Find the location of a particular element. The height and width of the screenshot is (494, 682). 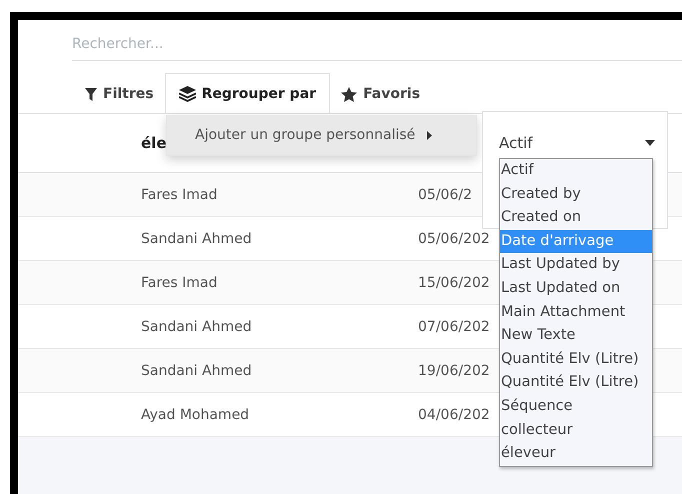

column-header: éle is located at coordinates (153, 143).